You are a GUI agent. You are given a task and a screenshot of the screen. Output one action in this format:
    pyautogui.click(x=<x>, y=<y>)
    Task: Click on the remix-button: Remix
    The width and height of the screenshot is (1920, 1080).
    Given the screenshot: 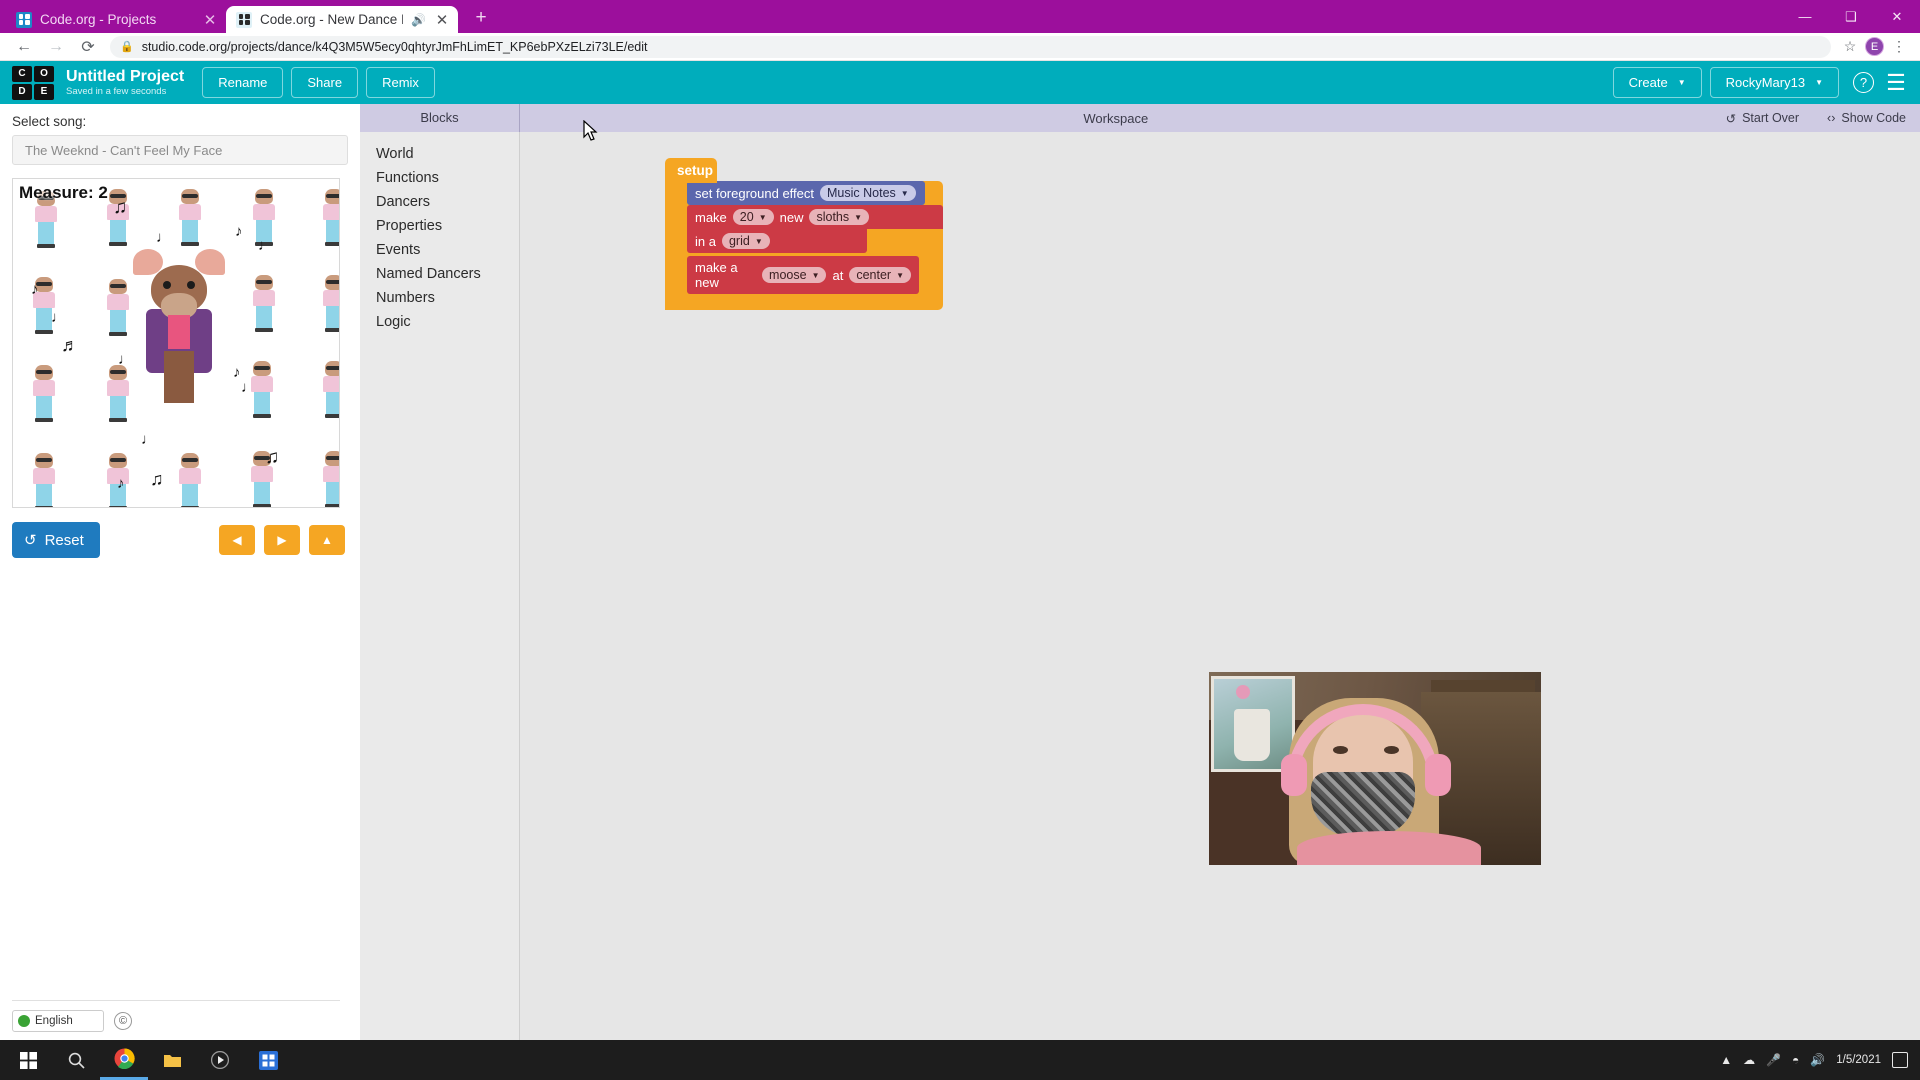 What is the action you would take?
    pyautogui.click(x=400, y=82)
    